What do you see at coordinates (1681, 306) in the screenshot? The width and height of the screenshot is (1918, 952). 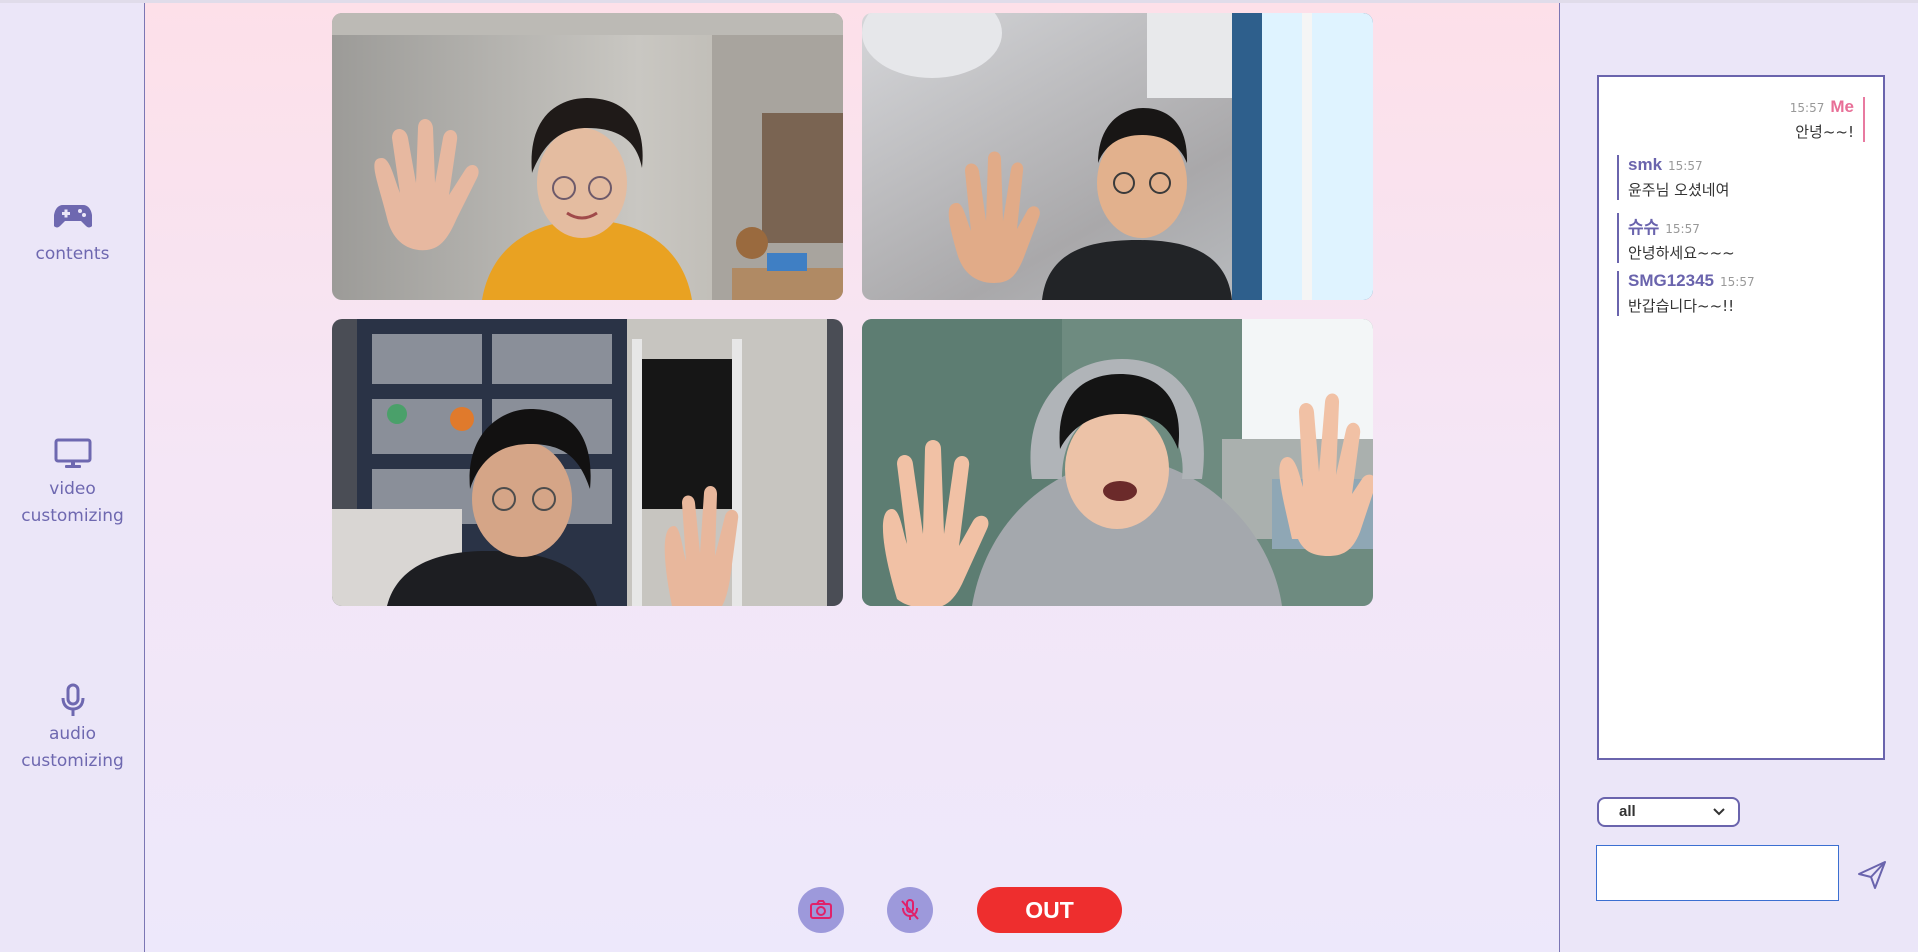 I see `message-text: 반갑습니다~~!!` at bounding box center [1681, 306].